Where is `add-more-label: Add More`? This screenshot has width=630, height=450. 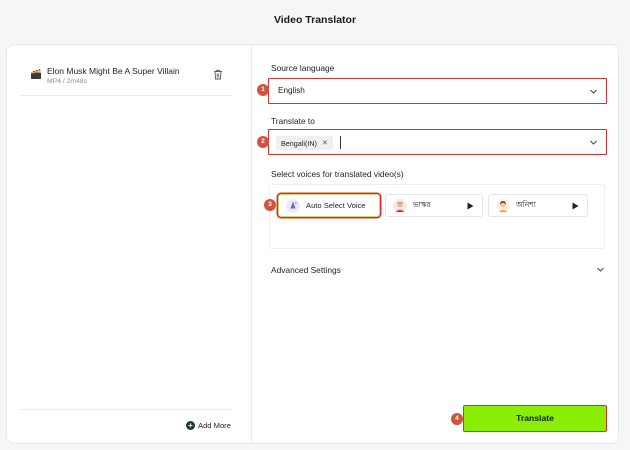
add-more-label: Add More is located at coordinates (214, 425).